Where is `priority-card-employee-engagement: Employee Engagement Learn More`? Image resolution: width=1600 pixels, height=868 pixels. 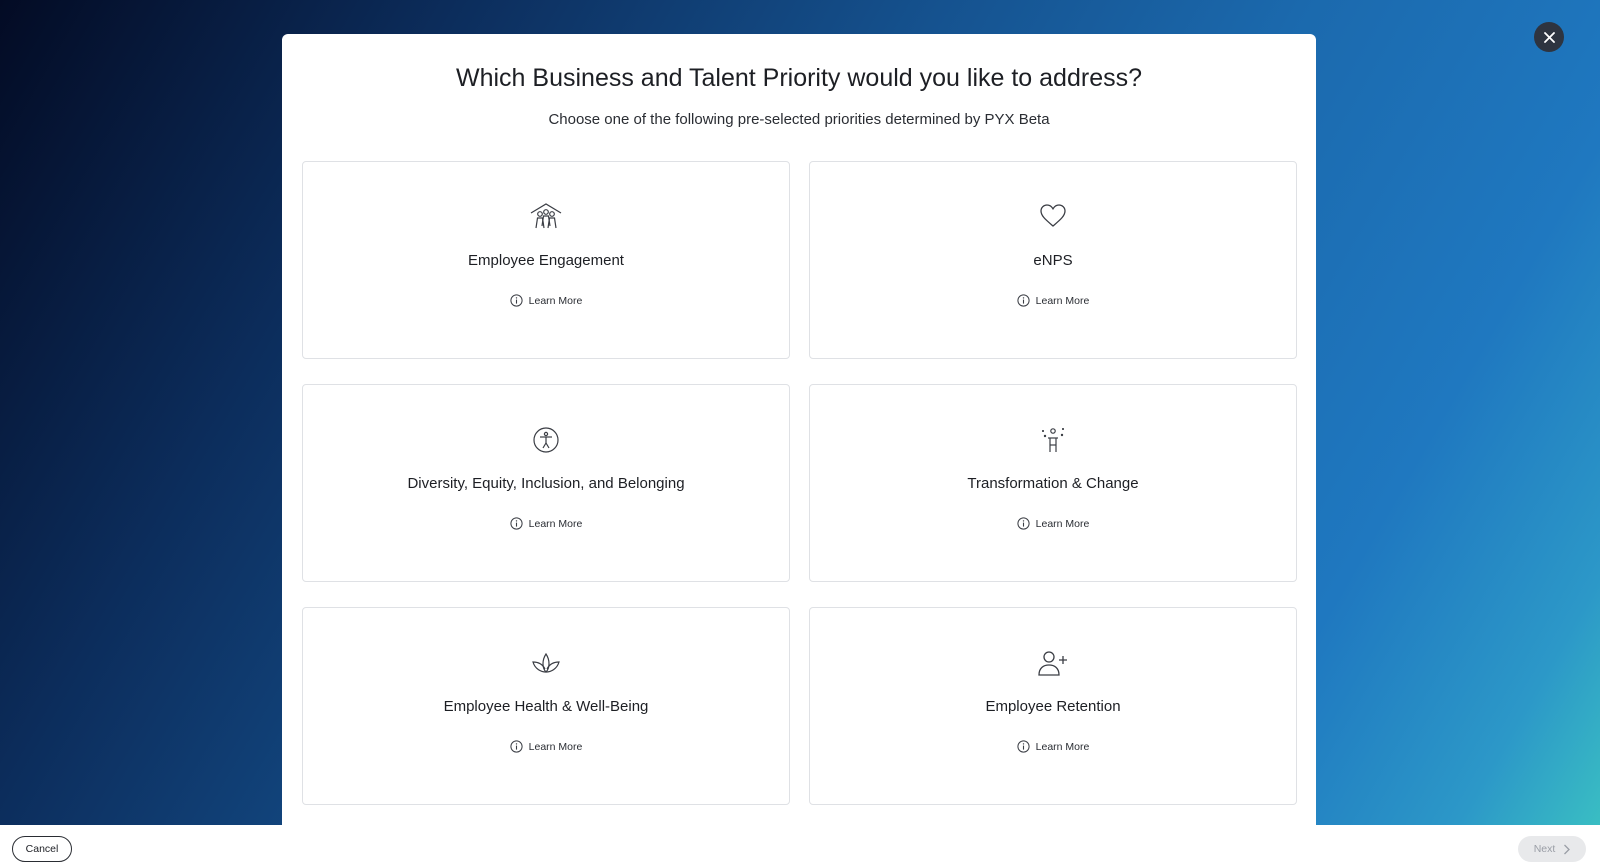 priority-card-employee-engagement: Employee Engagement Learn More is located at coordinates (546, 260).